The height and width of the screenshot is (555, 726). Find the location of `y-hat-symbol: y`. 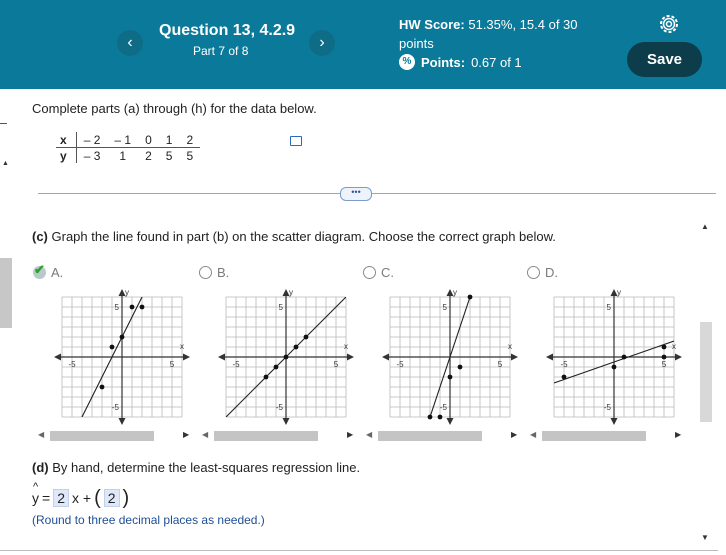

y-hat-symbol: y is located at coordinates (35, 493).